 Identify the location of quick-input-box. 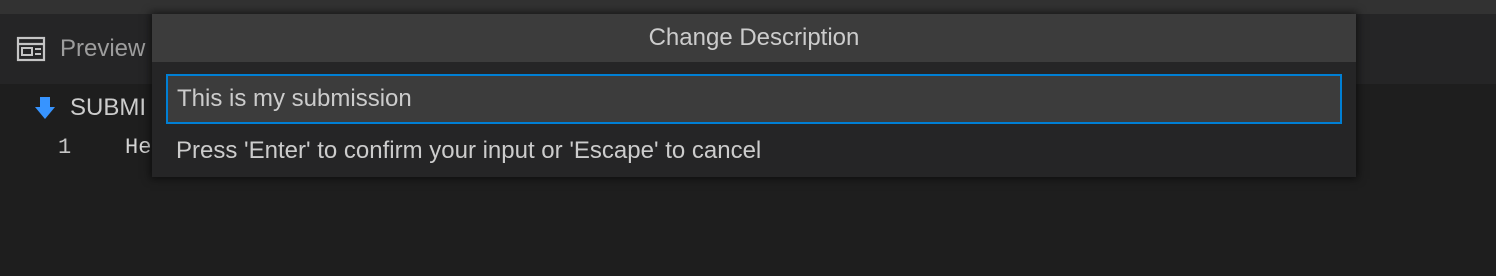
(754, 99).